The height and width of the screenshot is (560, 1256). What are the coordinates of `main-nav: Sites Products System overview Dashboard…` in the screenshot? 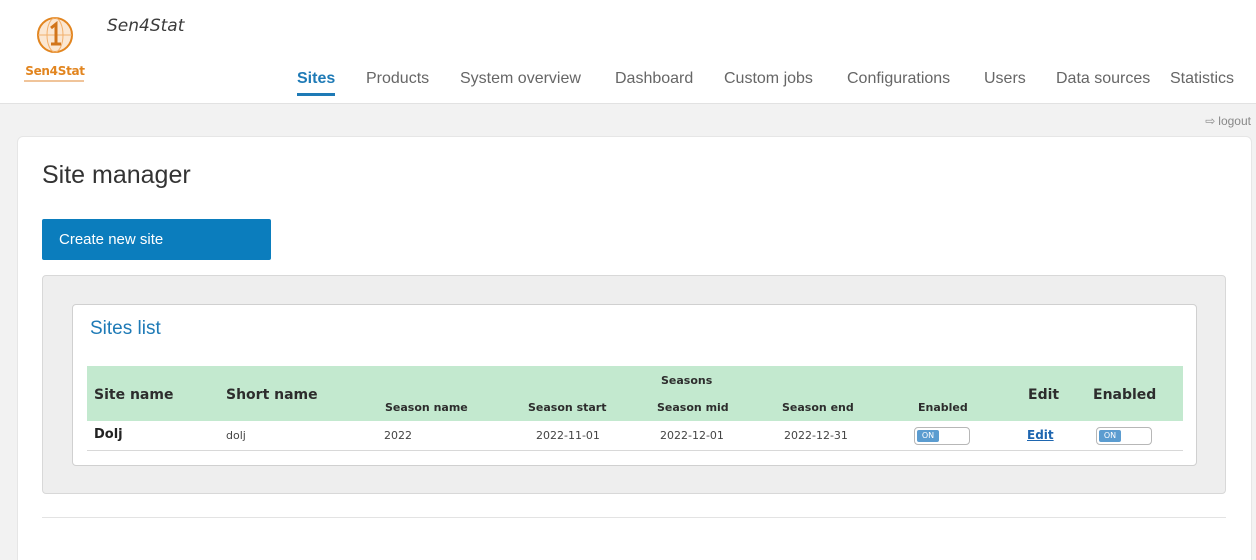 It's located at (628, 85).